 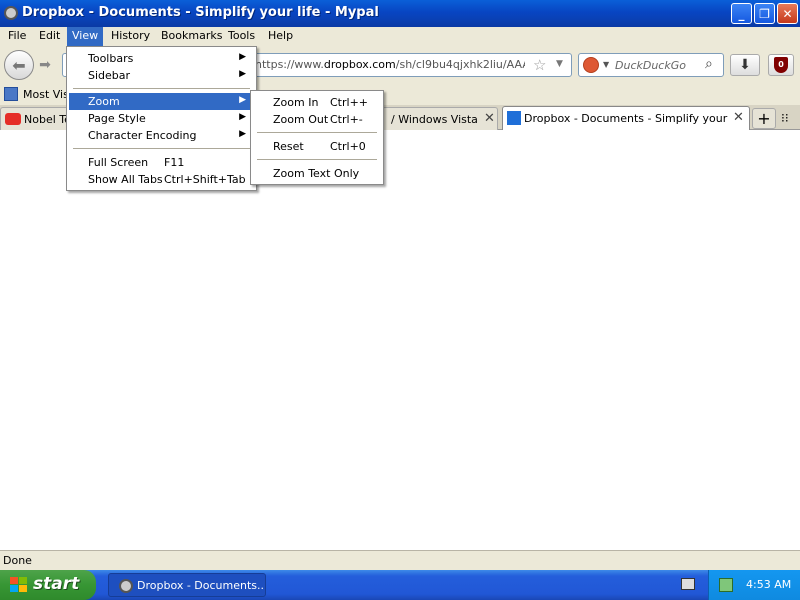 What do you see at coordinates (280, 36) in the screenshot?
I see `menu-help: Help` at bounding box center [280, 36].